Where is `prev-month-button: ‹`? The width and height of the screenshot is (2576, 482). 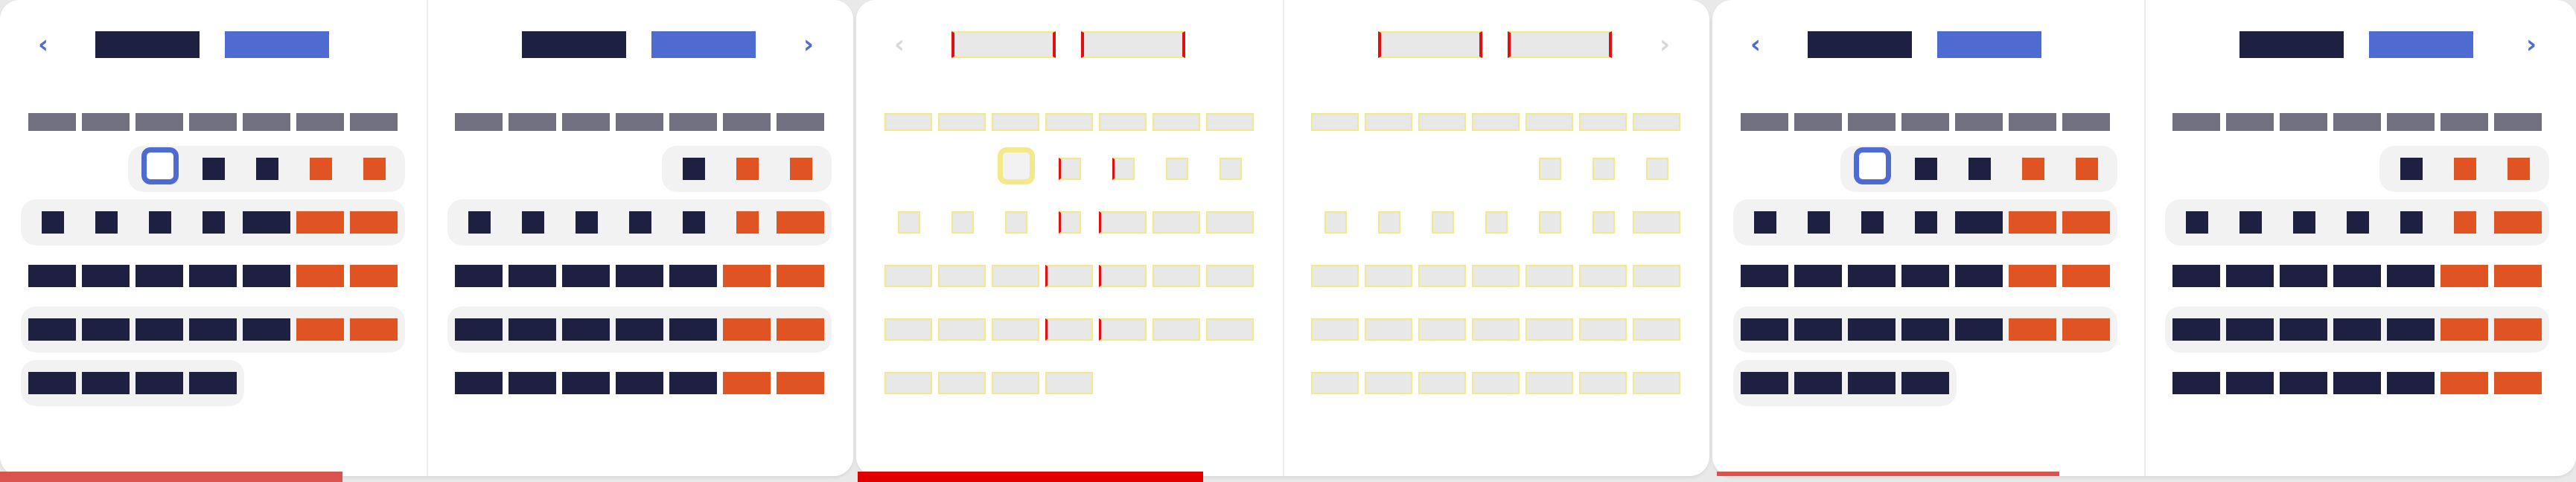 prev-month-button: ‹ is located at coordinates (43, 45).